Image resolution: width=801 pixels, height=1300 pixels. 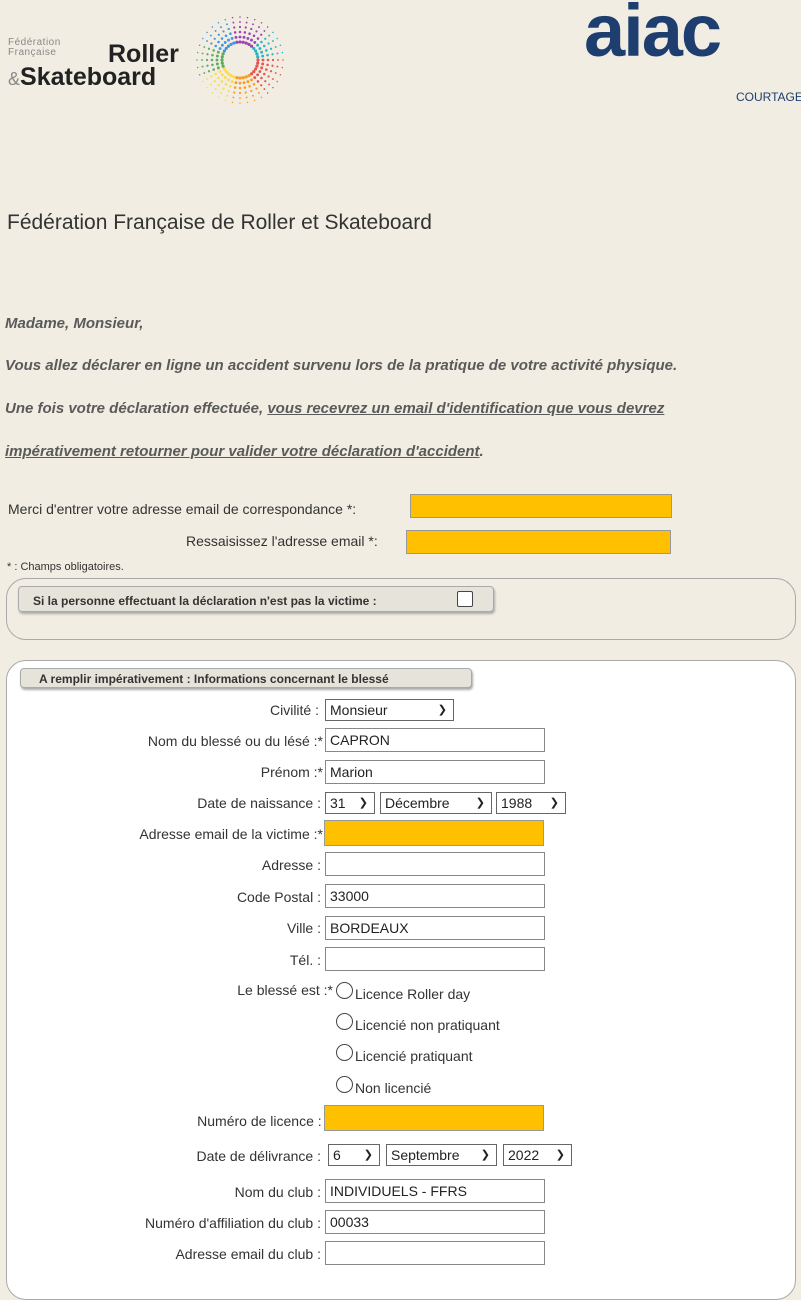 I want to click on naissance-mois-select: Décembre ❯, so click(x=436, y=803).